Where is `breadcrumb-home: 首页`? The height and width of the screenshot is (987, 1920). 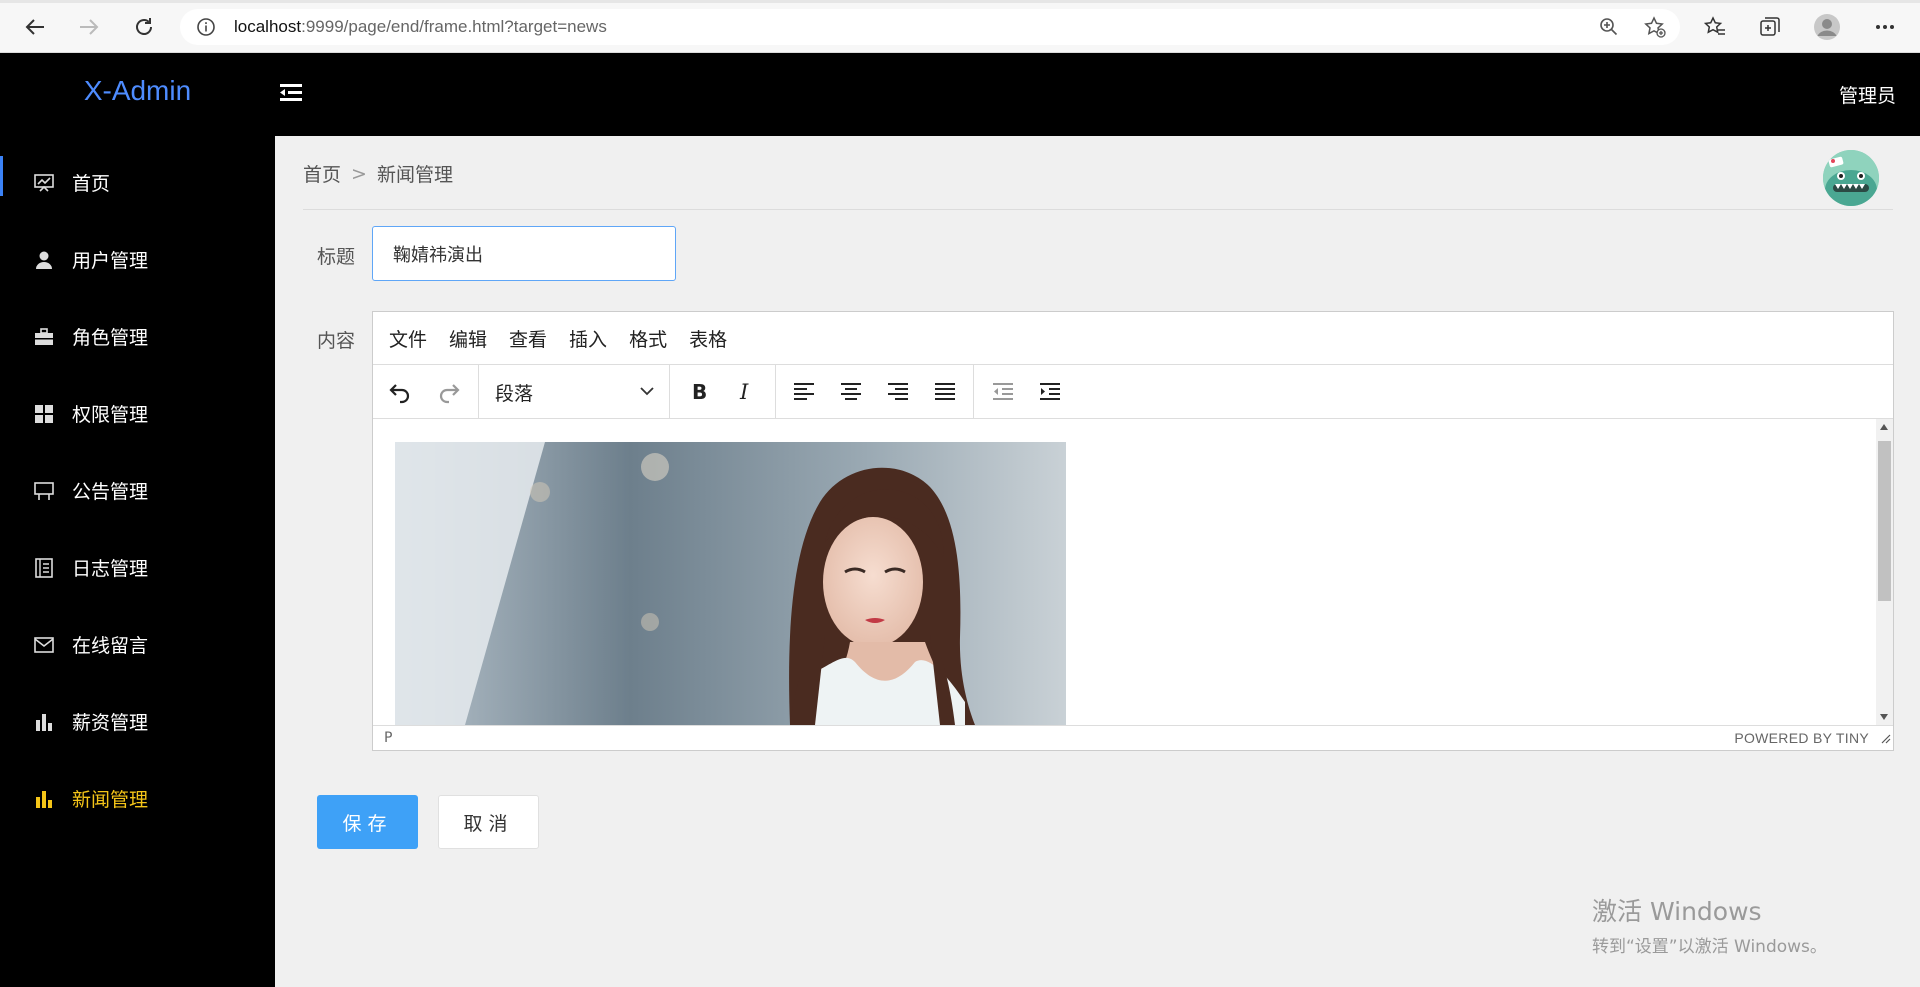 breadcrumb-home: 首页 is located at coordinates (322, 173).